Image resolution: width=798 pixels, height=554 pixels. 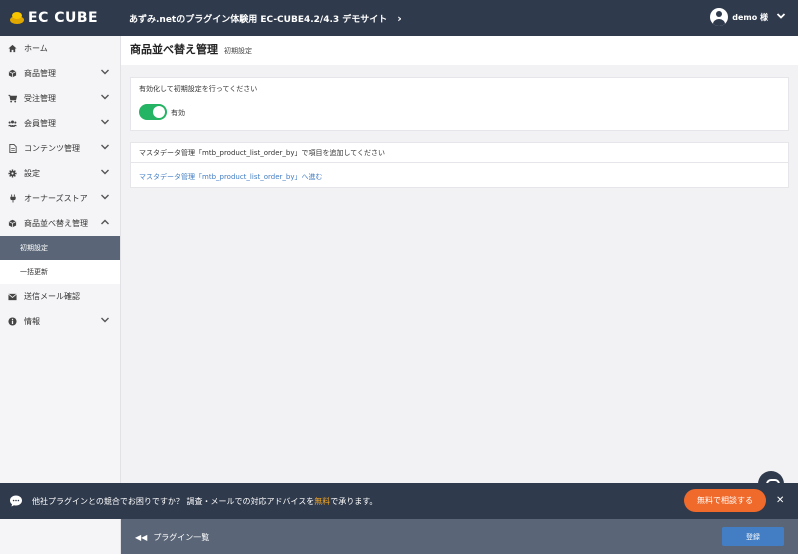 What do you see at coordinates (56, 223) in the screenshot?
I see `sidebar-item-label: 商品並べ替え管理` at bounding box center [56, 223].